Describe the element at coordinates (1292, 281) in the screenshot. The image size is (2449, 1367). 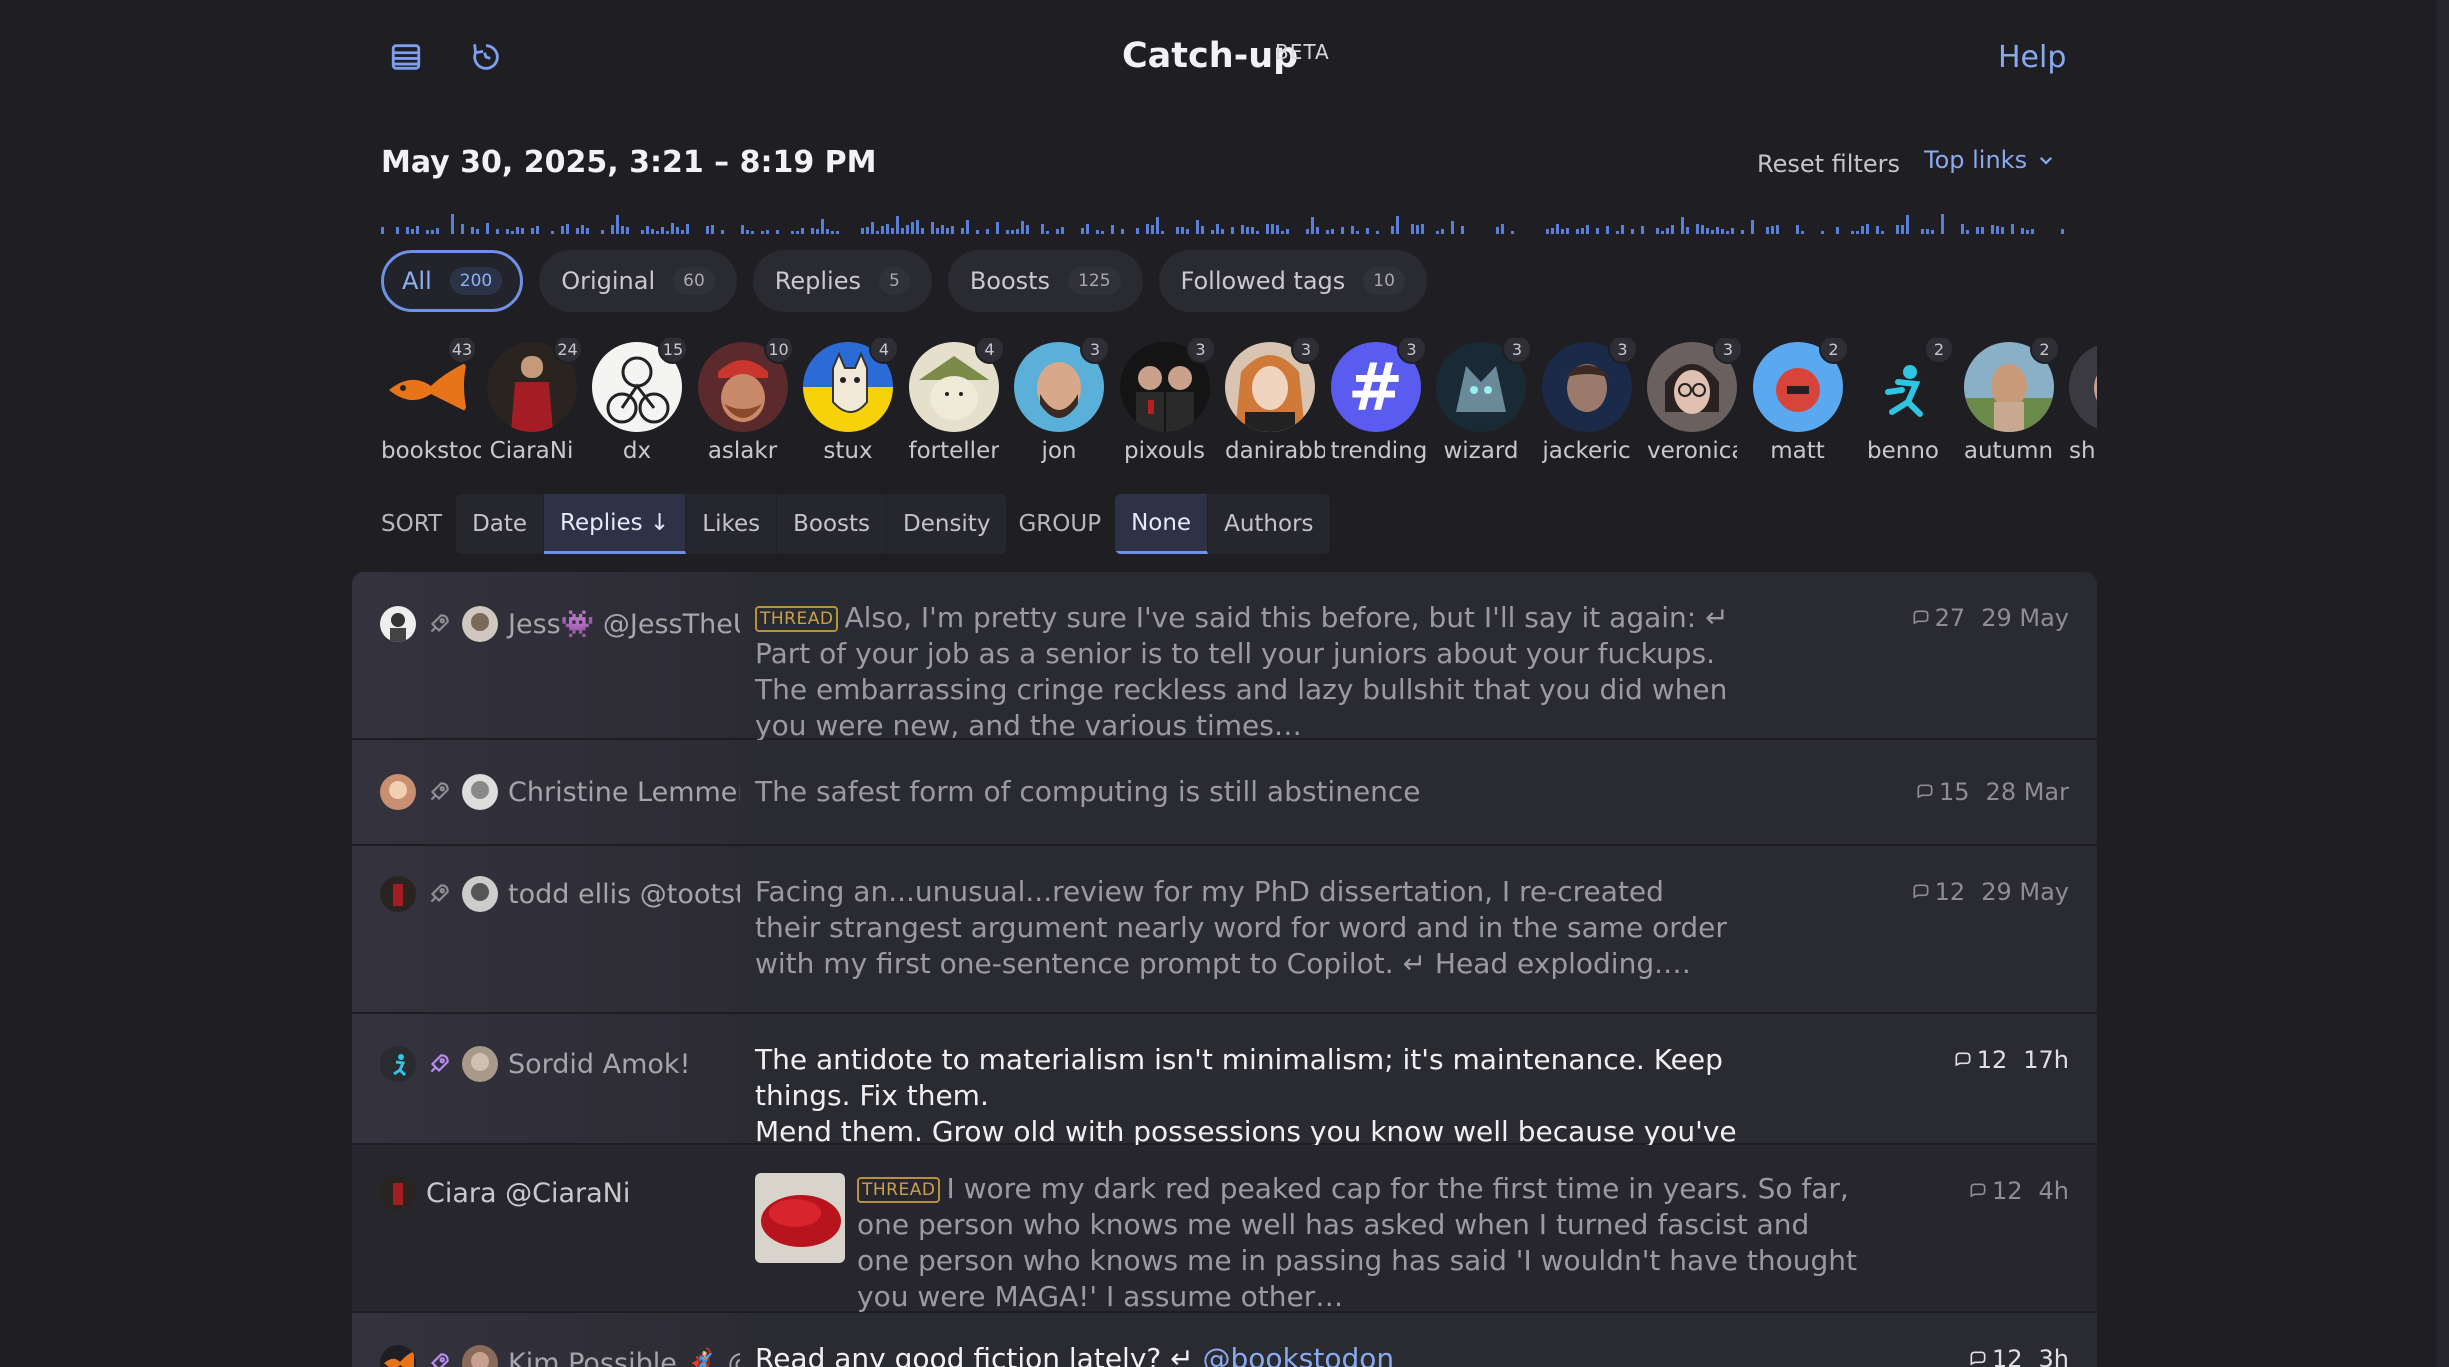
I see `tab-followed-tags: Followed tags 10` at that location.